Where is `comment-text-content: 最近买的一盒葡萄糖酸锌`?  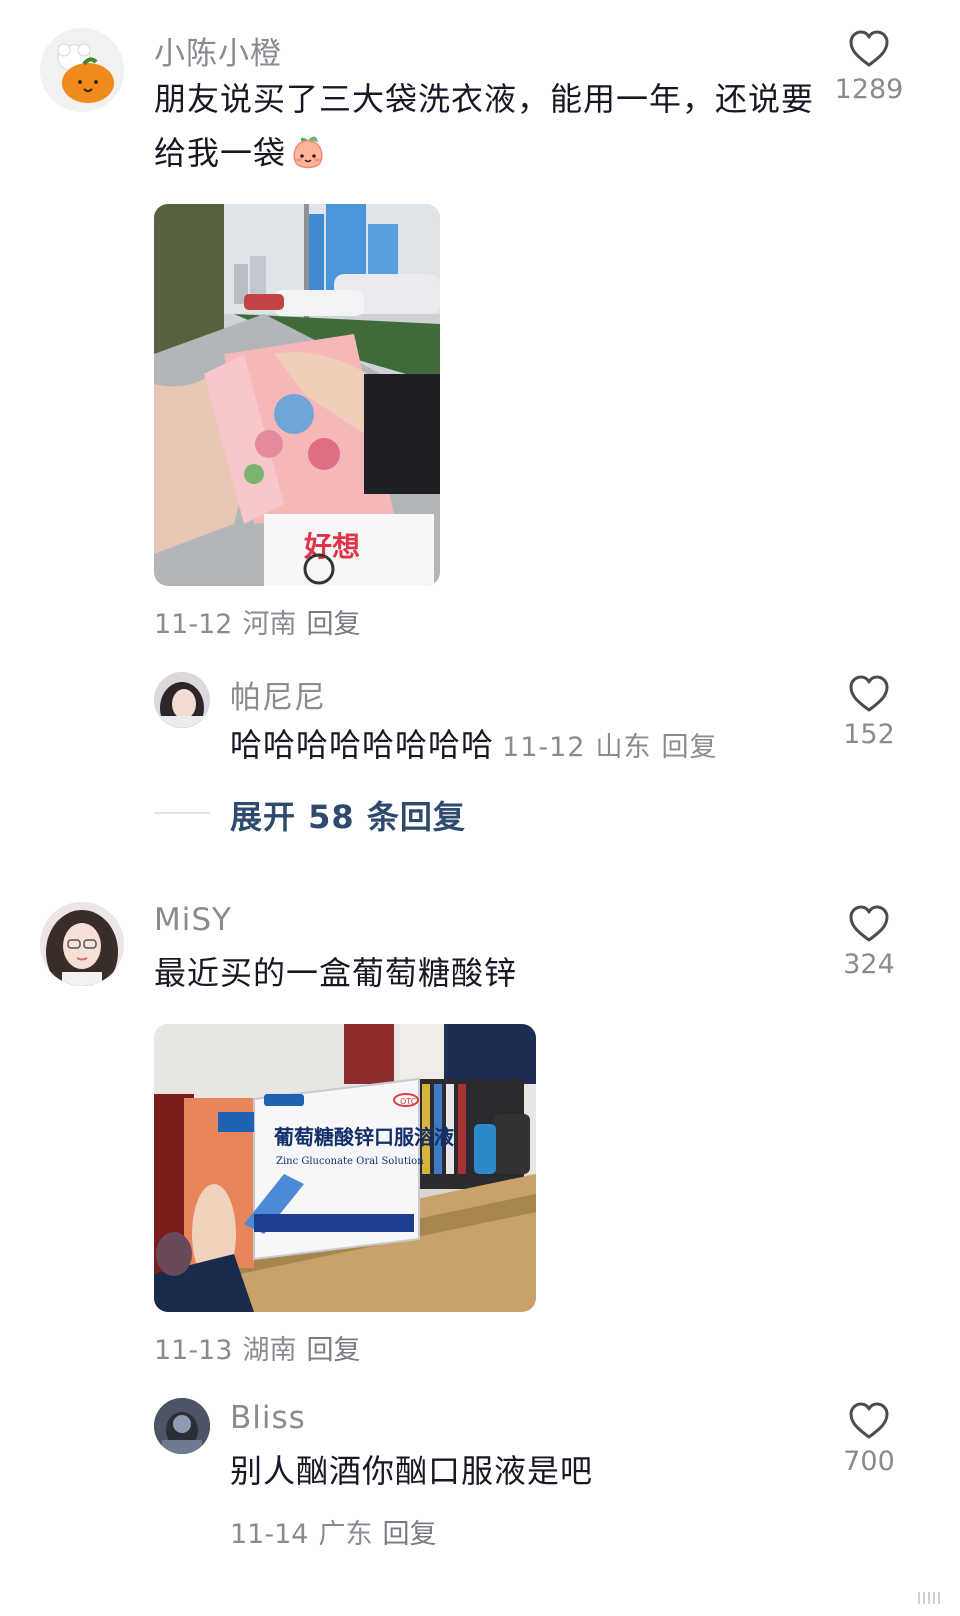 comment-text-content: 最近买的一盒葡萄糖酸锌 is located at coordinates (336, 973).